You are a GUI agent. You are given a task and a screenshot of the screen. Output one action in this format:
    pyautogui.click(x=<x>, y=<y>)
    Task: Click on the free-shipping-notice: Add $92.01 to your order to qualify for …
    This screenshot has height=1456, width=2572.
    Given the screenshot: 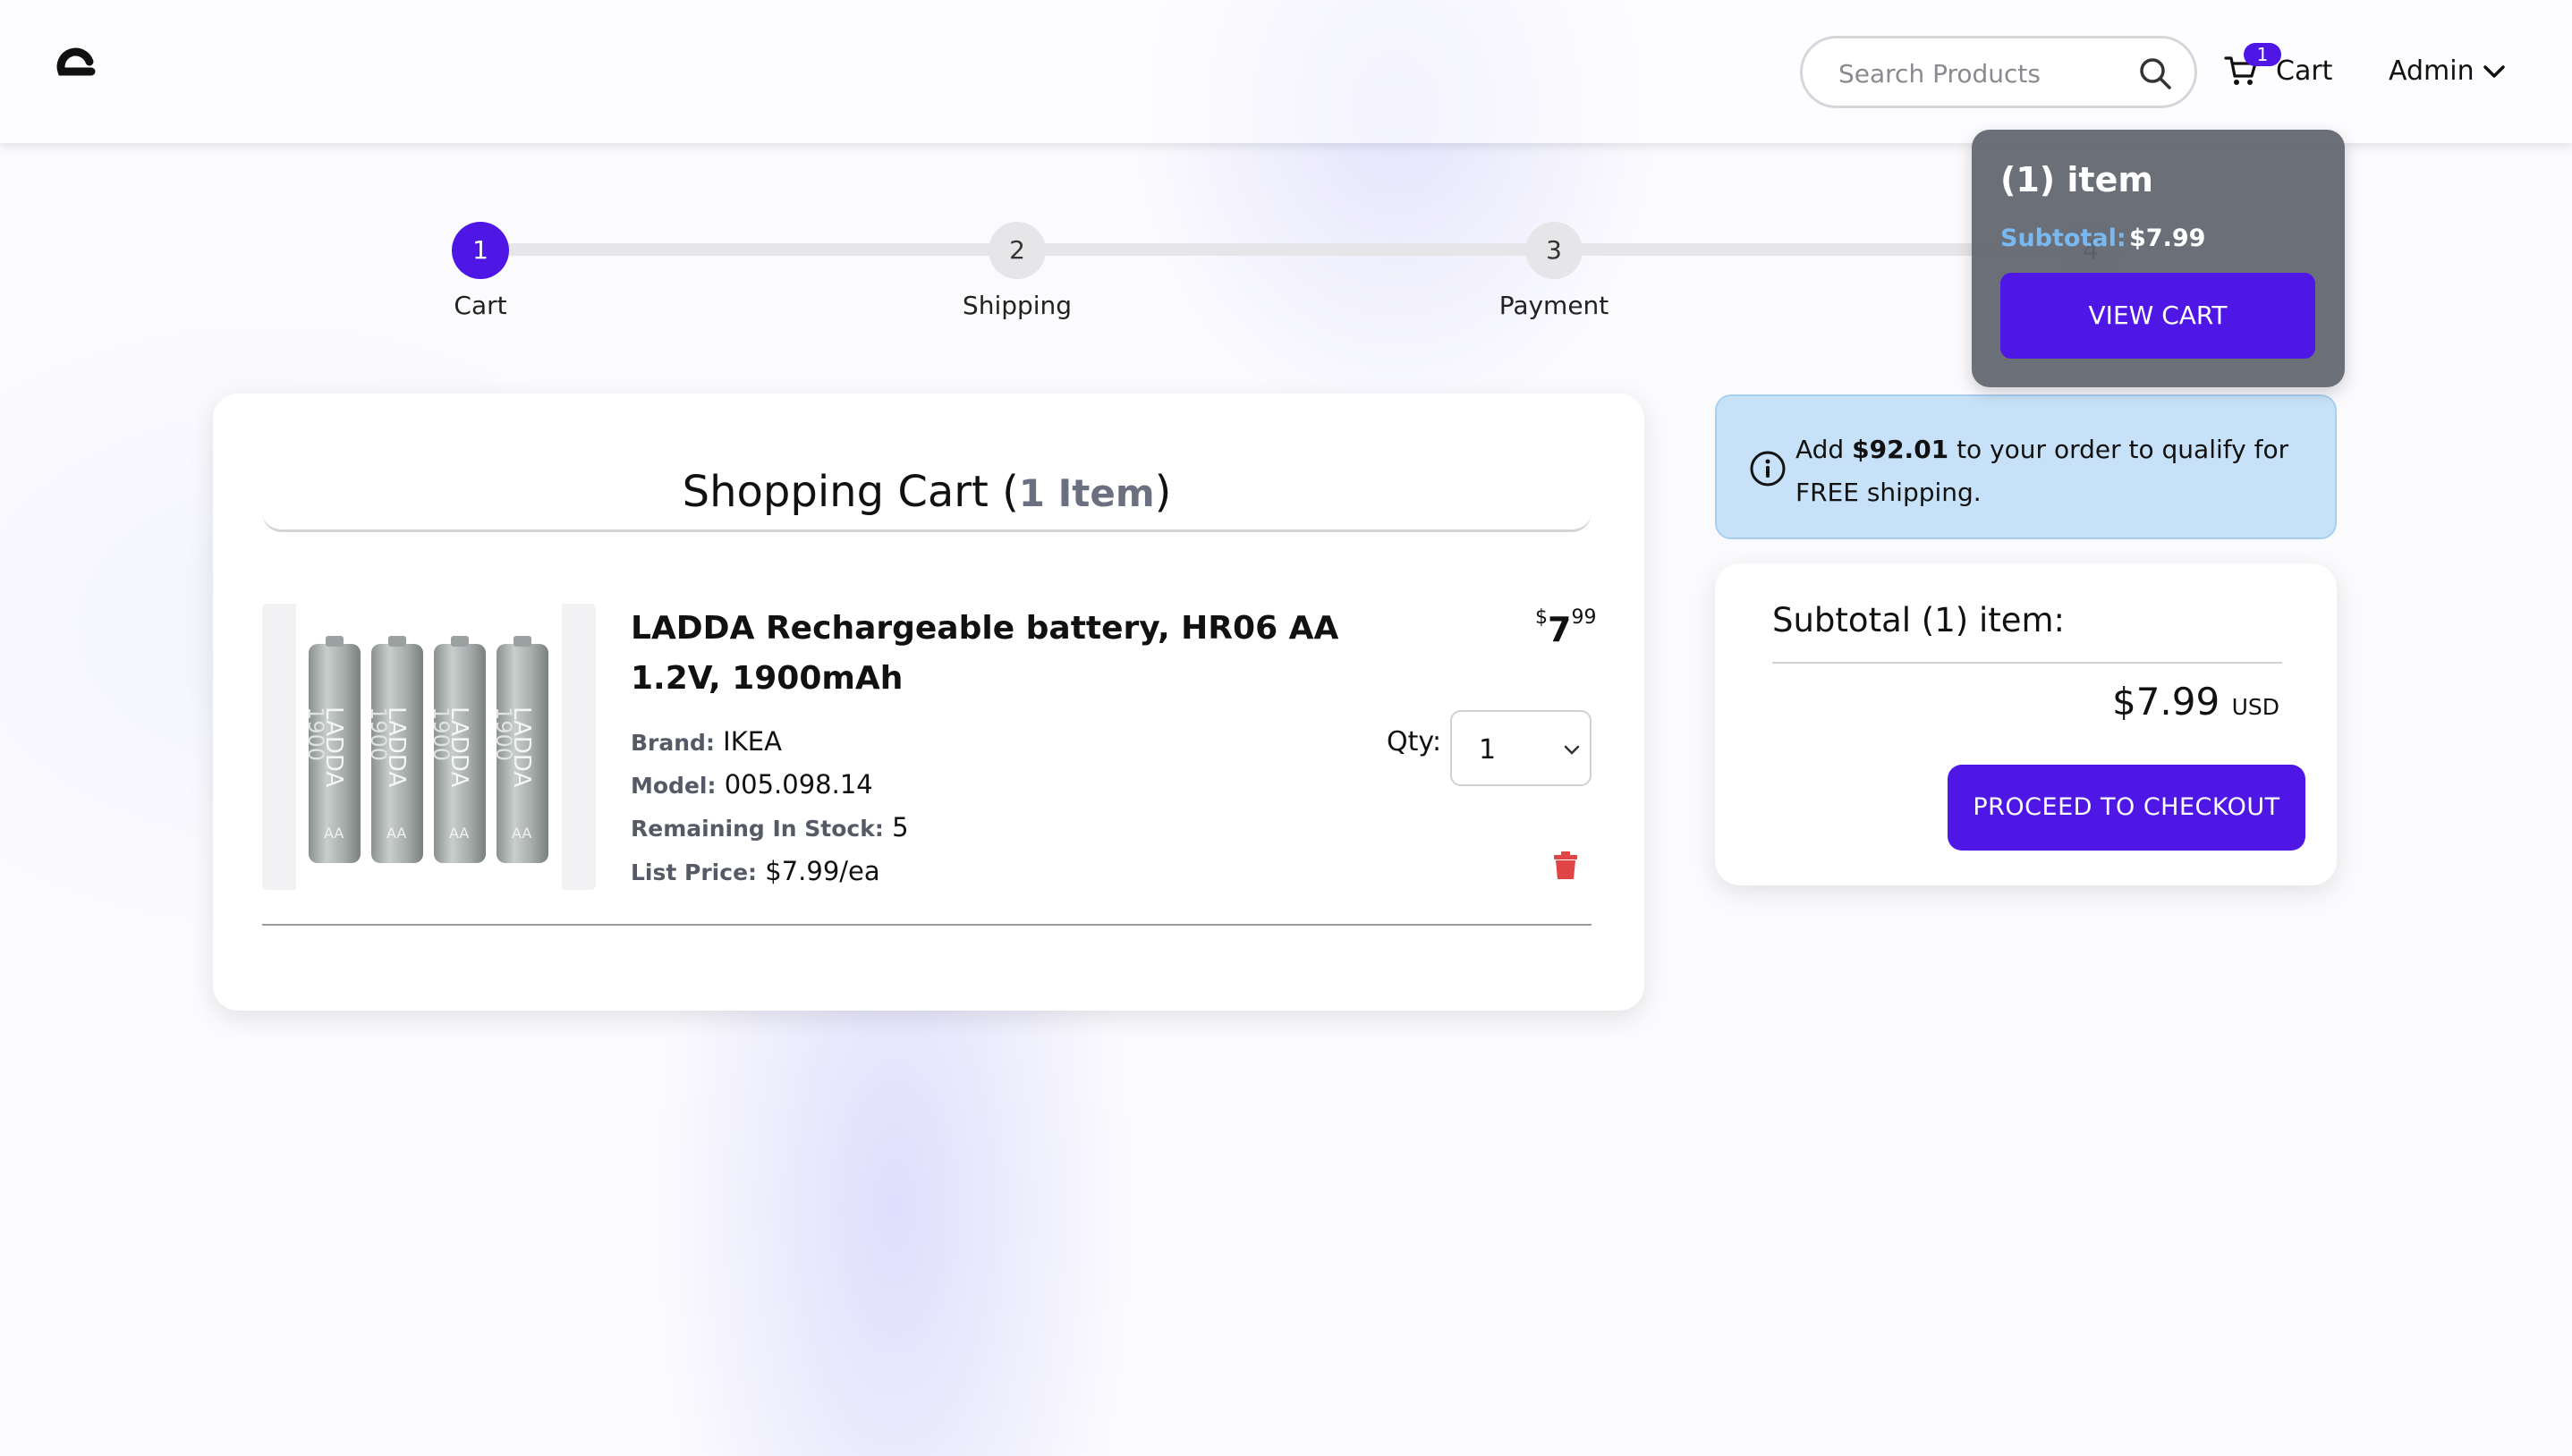 What is the action you would take?
    pyautogui.click(x=2026, y=466)
    